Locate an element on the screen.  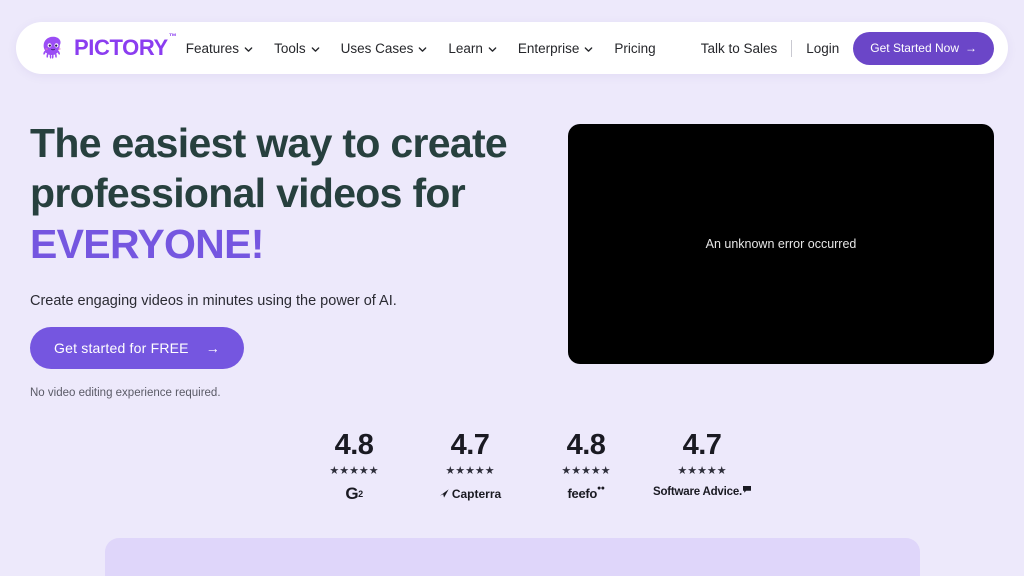
video-error-message: An unknown error occurred is located at coordinates (781, 244).